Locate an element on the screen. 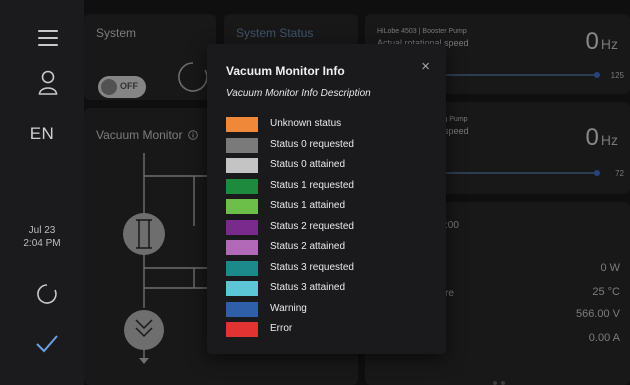 Image resolution: width=630 pixels, height=385 pixels. legend-label: Warning is located at coordinates (288, 308).